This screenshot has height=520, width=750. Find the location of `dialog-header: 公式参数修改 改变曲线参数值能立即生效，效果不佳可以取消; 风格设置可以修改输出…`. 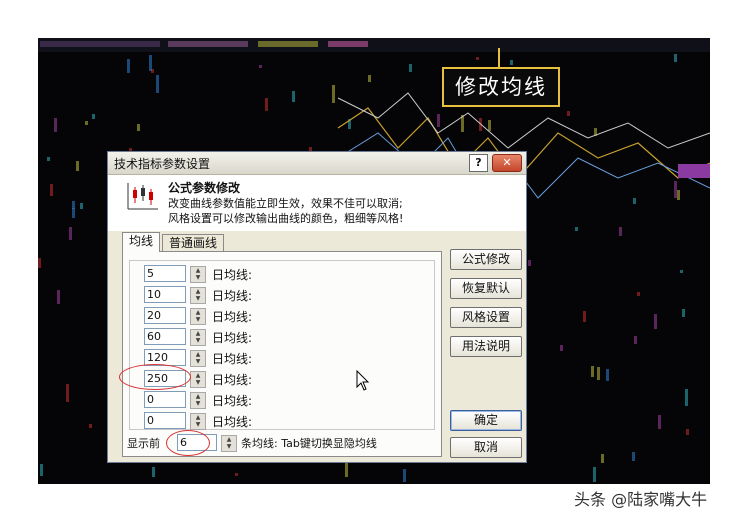

dialog-header: 公式参数修改 改变曲线参数值能立即生效，效果不佳可以取消; 风格设置可以修改输出… is located at coordinates (317, 203).